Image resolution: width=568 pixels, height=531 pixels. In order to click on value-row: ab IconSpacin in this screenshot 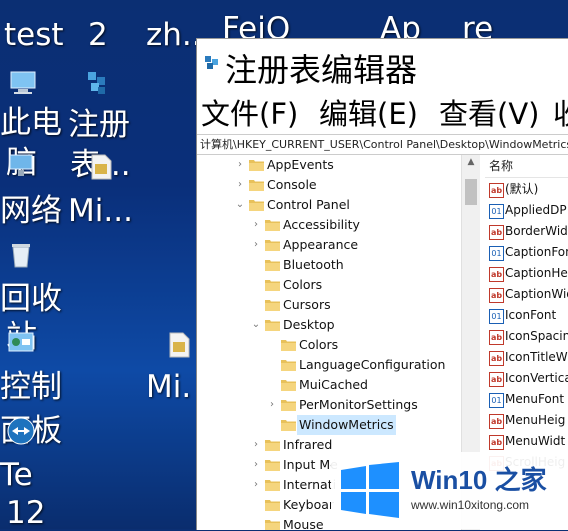, I will do `click(526, 336)`.